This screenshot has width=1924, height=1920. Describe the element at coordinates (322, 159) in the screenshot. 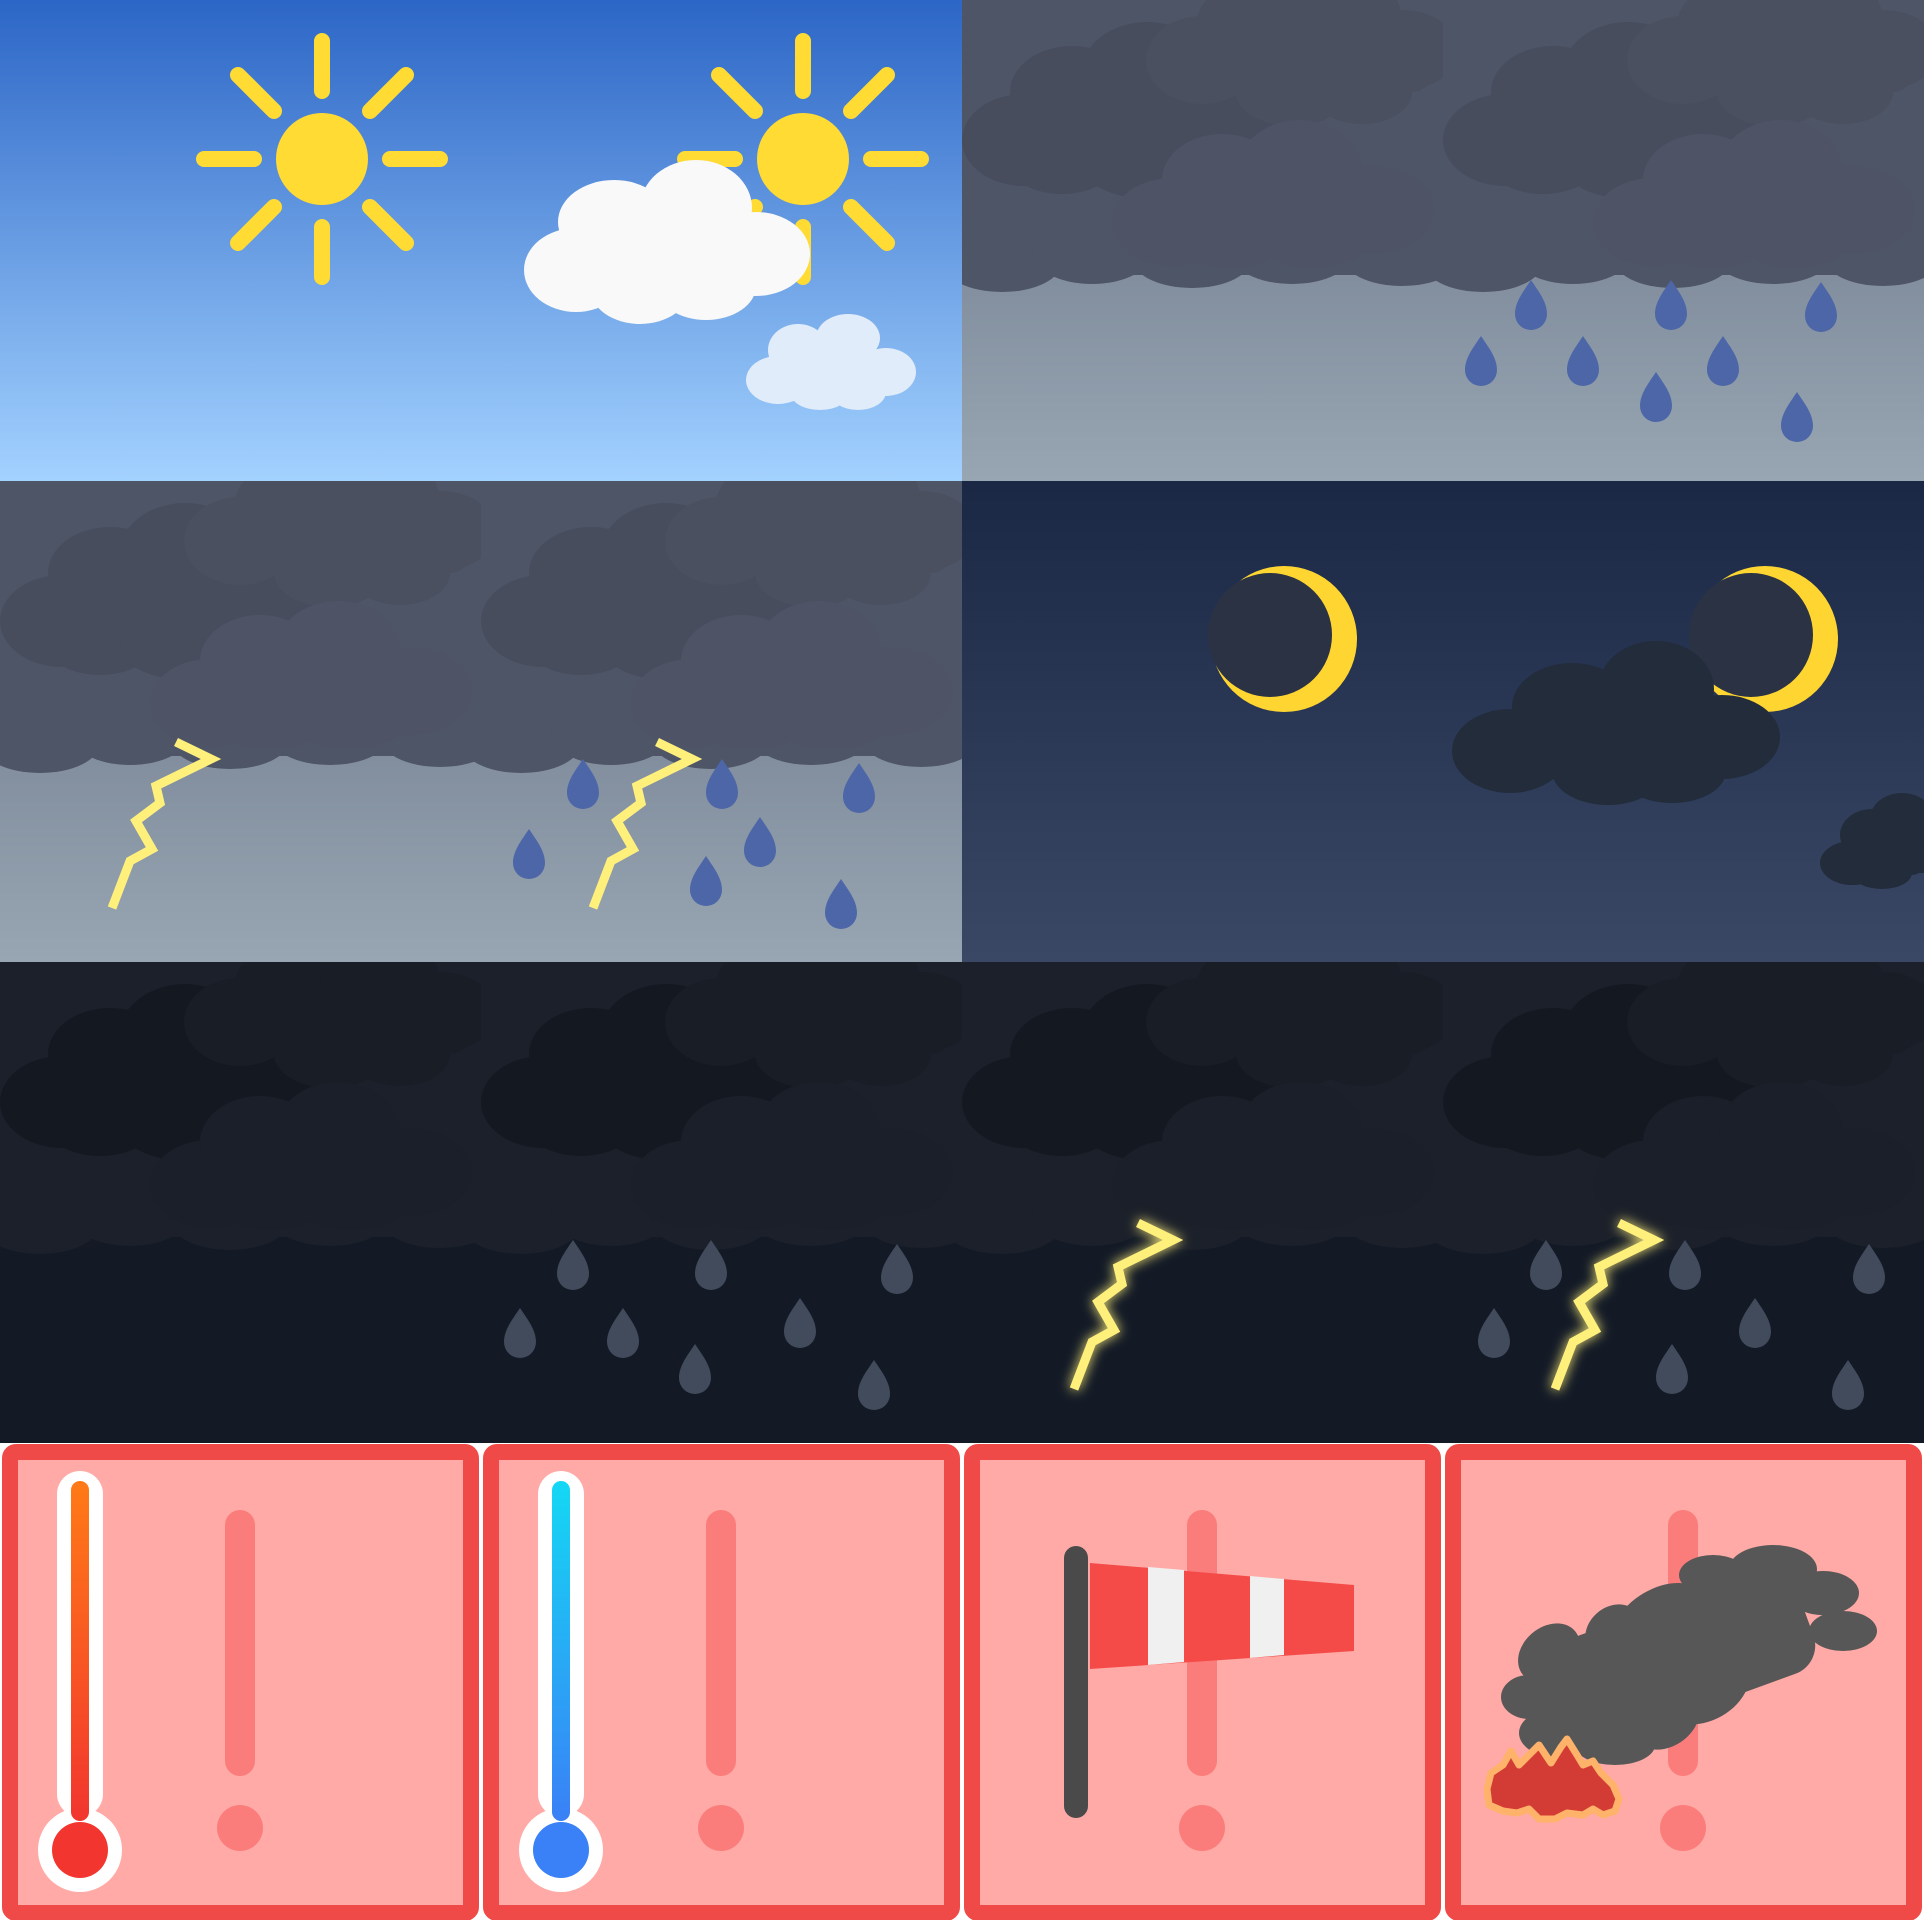

I see `sun-icon` at that location.